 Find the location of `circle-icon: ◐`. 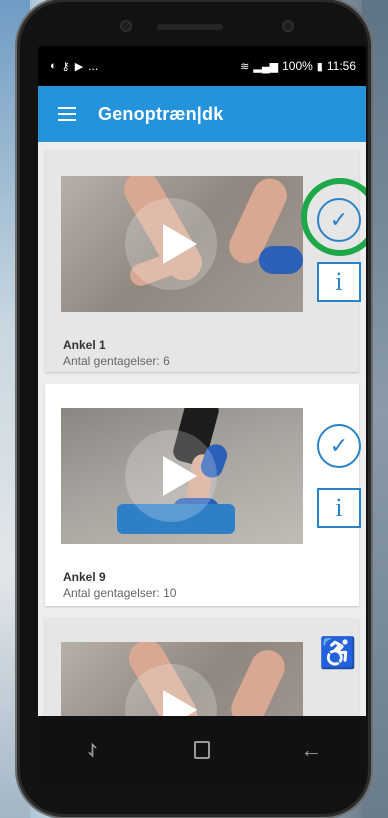

circle-icon: ◐ is located at coordinates (53, 66).